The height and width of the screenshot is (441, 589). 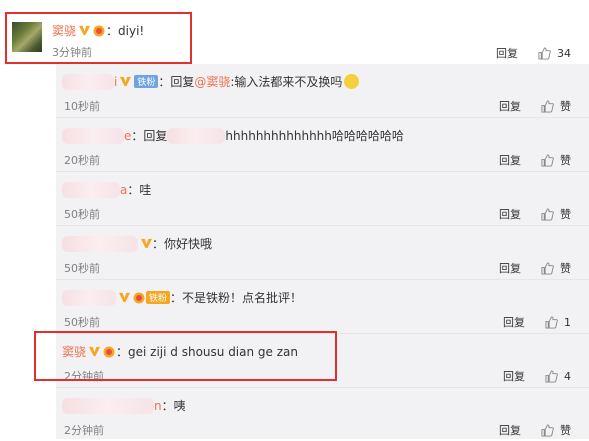 I want to click on list-item: a：哇 50秒前 回复 赞, so click(x=322, y=199).